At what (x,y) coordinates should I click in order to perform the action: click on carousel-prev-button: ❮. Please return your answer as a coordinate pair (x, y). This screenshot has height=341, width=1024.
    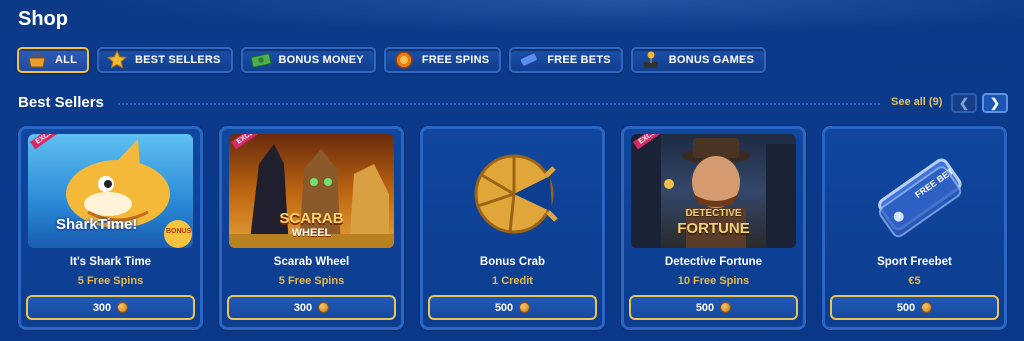
    Looking at the image, I should click on (964, 103).